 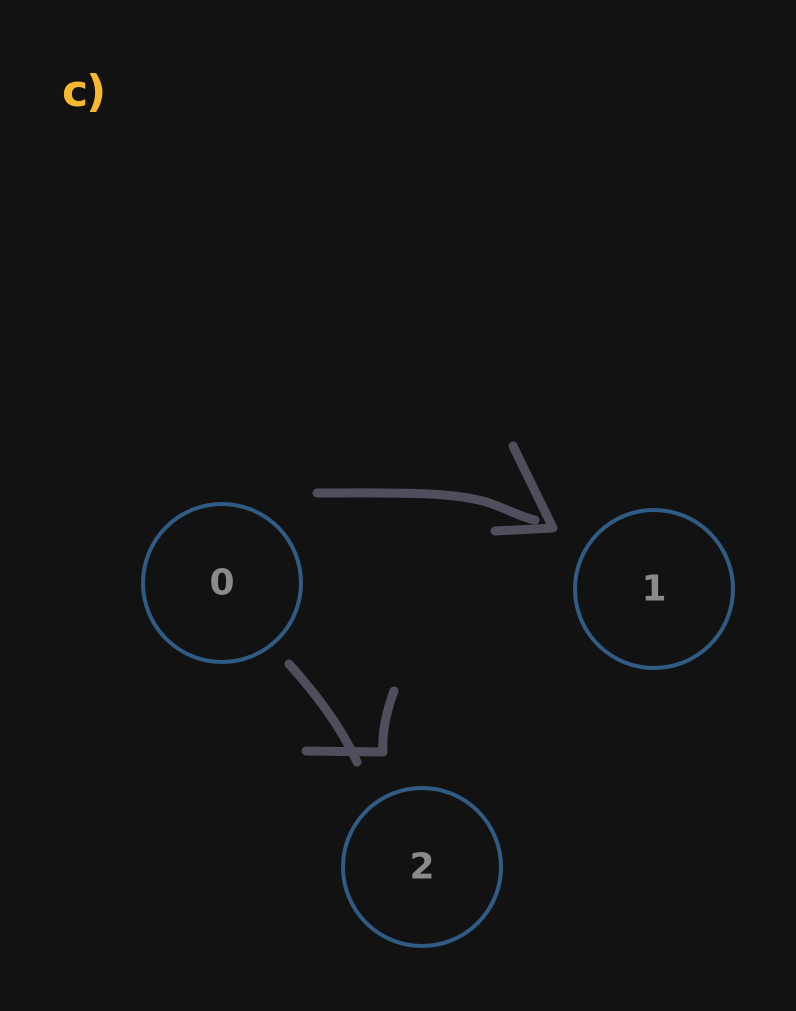 I want to click on node-2: 2, so click(x=422, y=867).